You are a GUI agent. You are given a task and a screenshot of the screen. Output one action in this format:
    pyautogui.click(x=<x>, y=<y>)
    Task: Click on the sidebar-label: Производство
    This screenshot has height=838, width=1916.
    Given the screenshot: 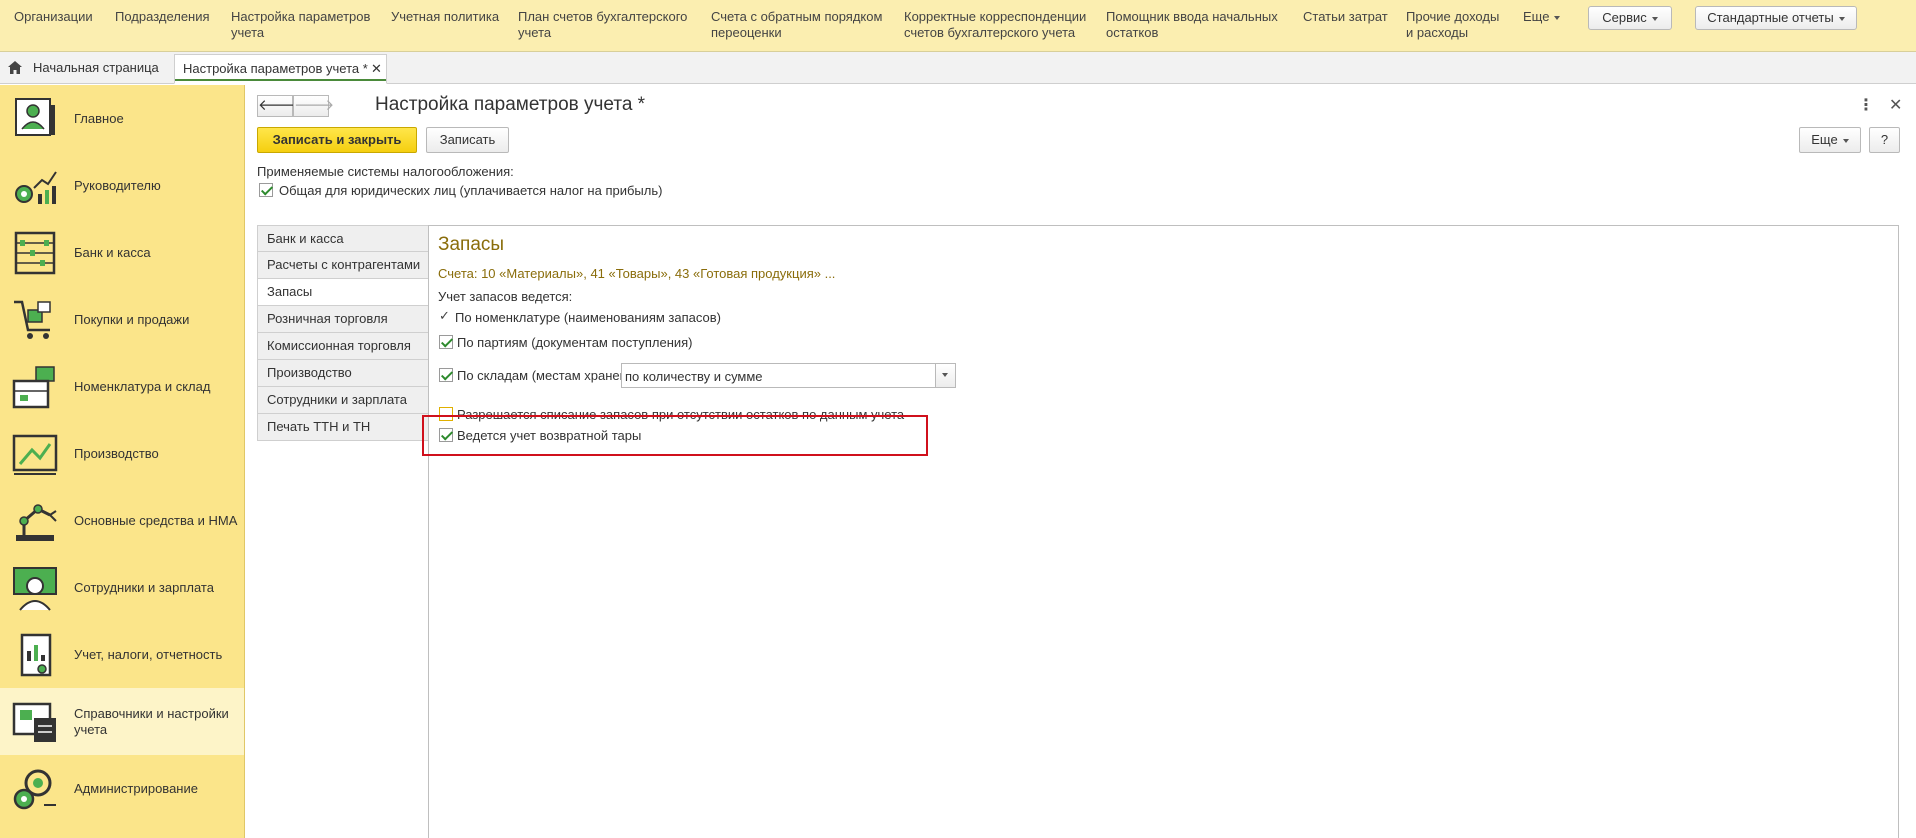 What is the action you would take?
    pyautogui.click(x=116, y=453)
    